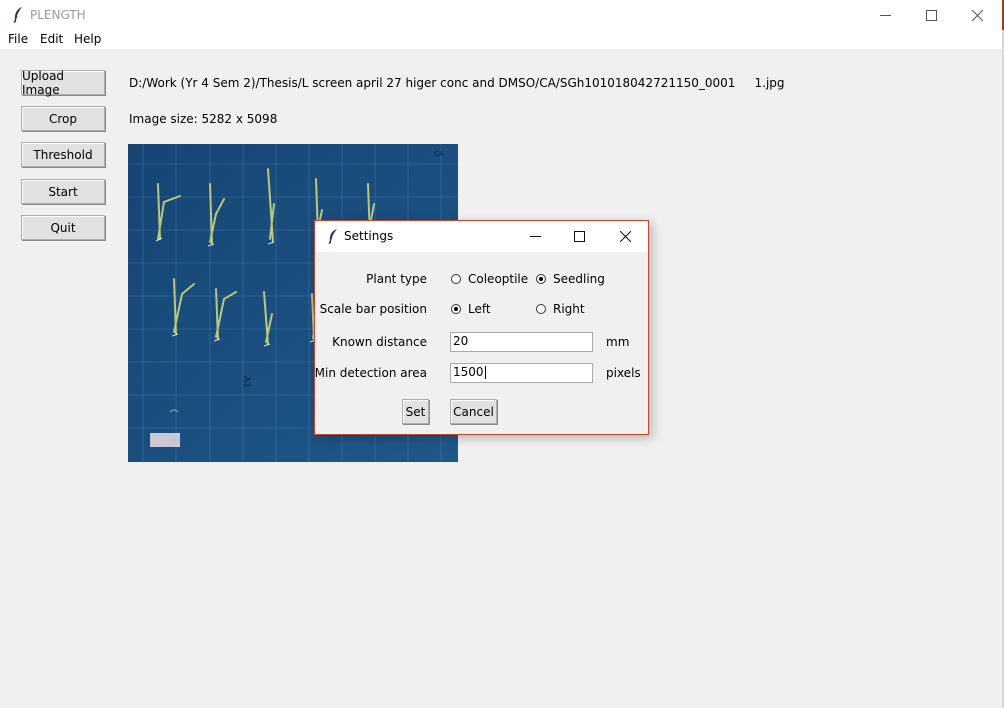 The image size is (1004, 708). Describe the element at coordinates (468, 372) in the screenshot. I see `min-detection-area-value: 1500` at that location.